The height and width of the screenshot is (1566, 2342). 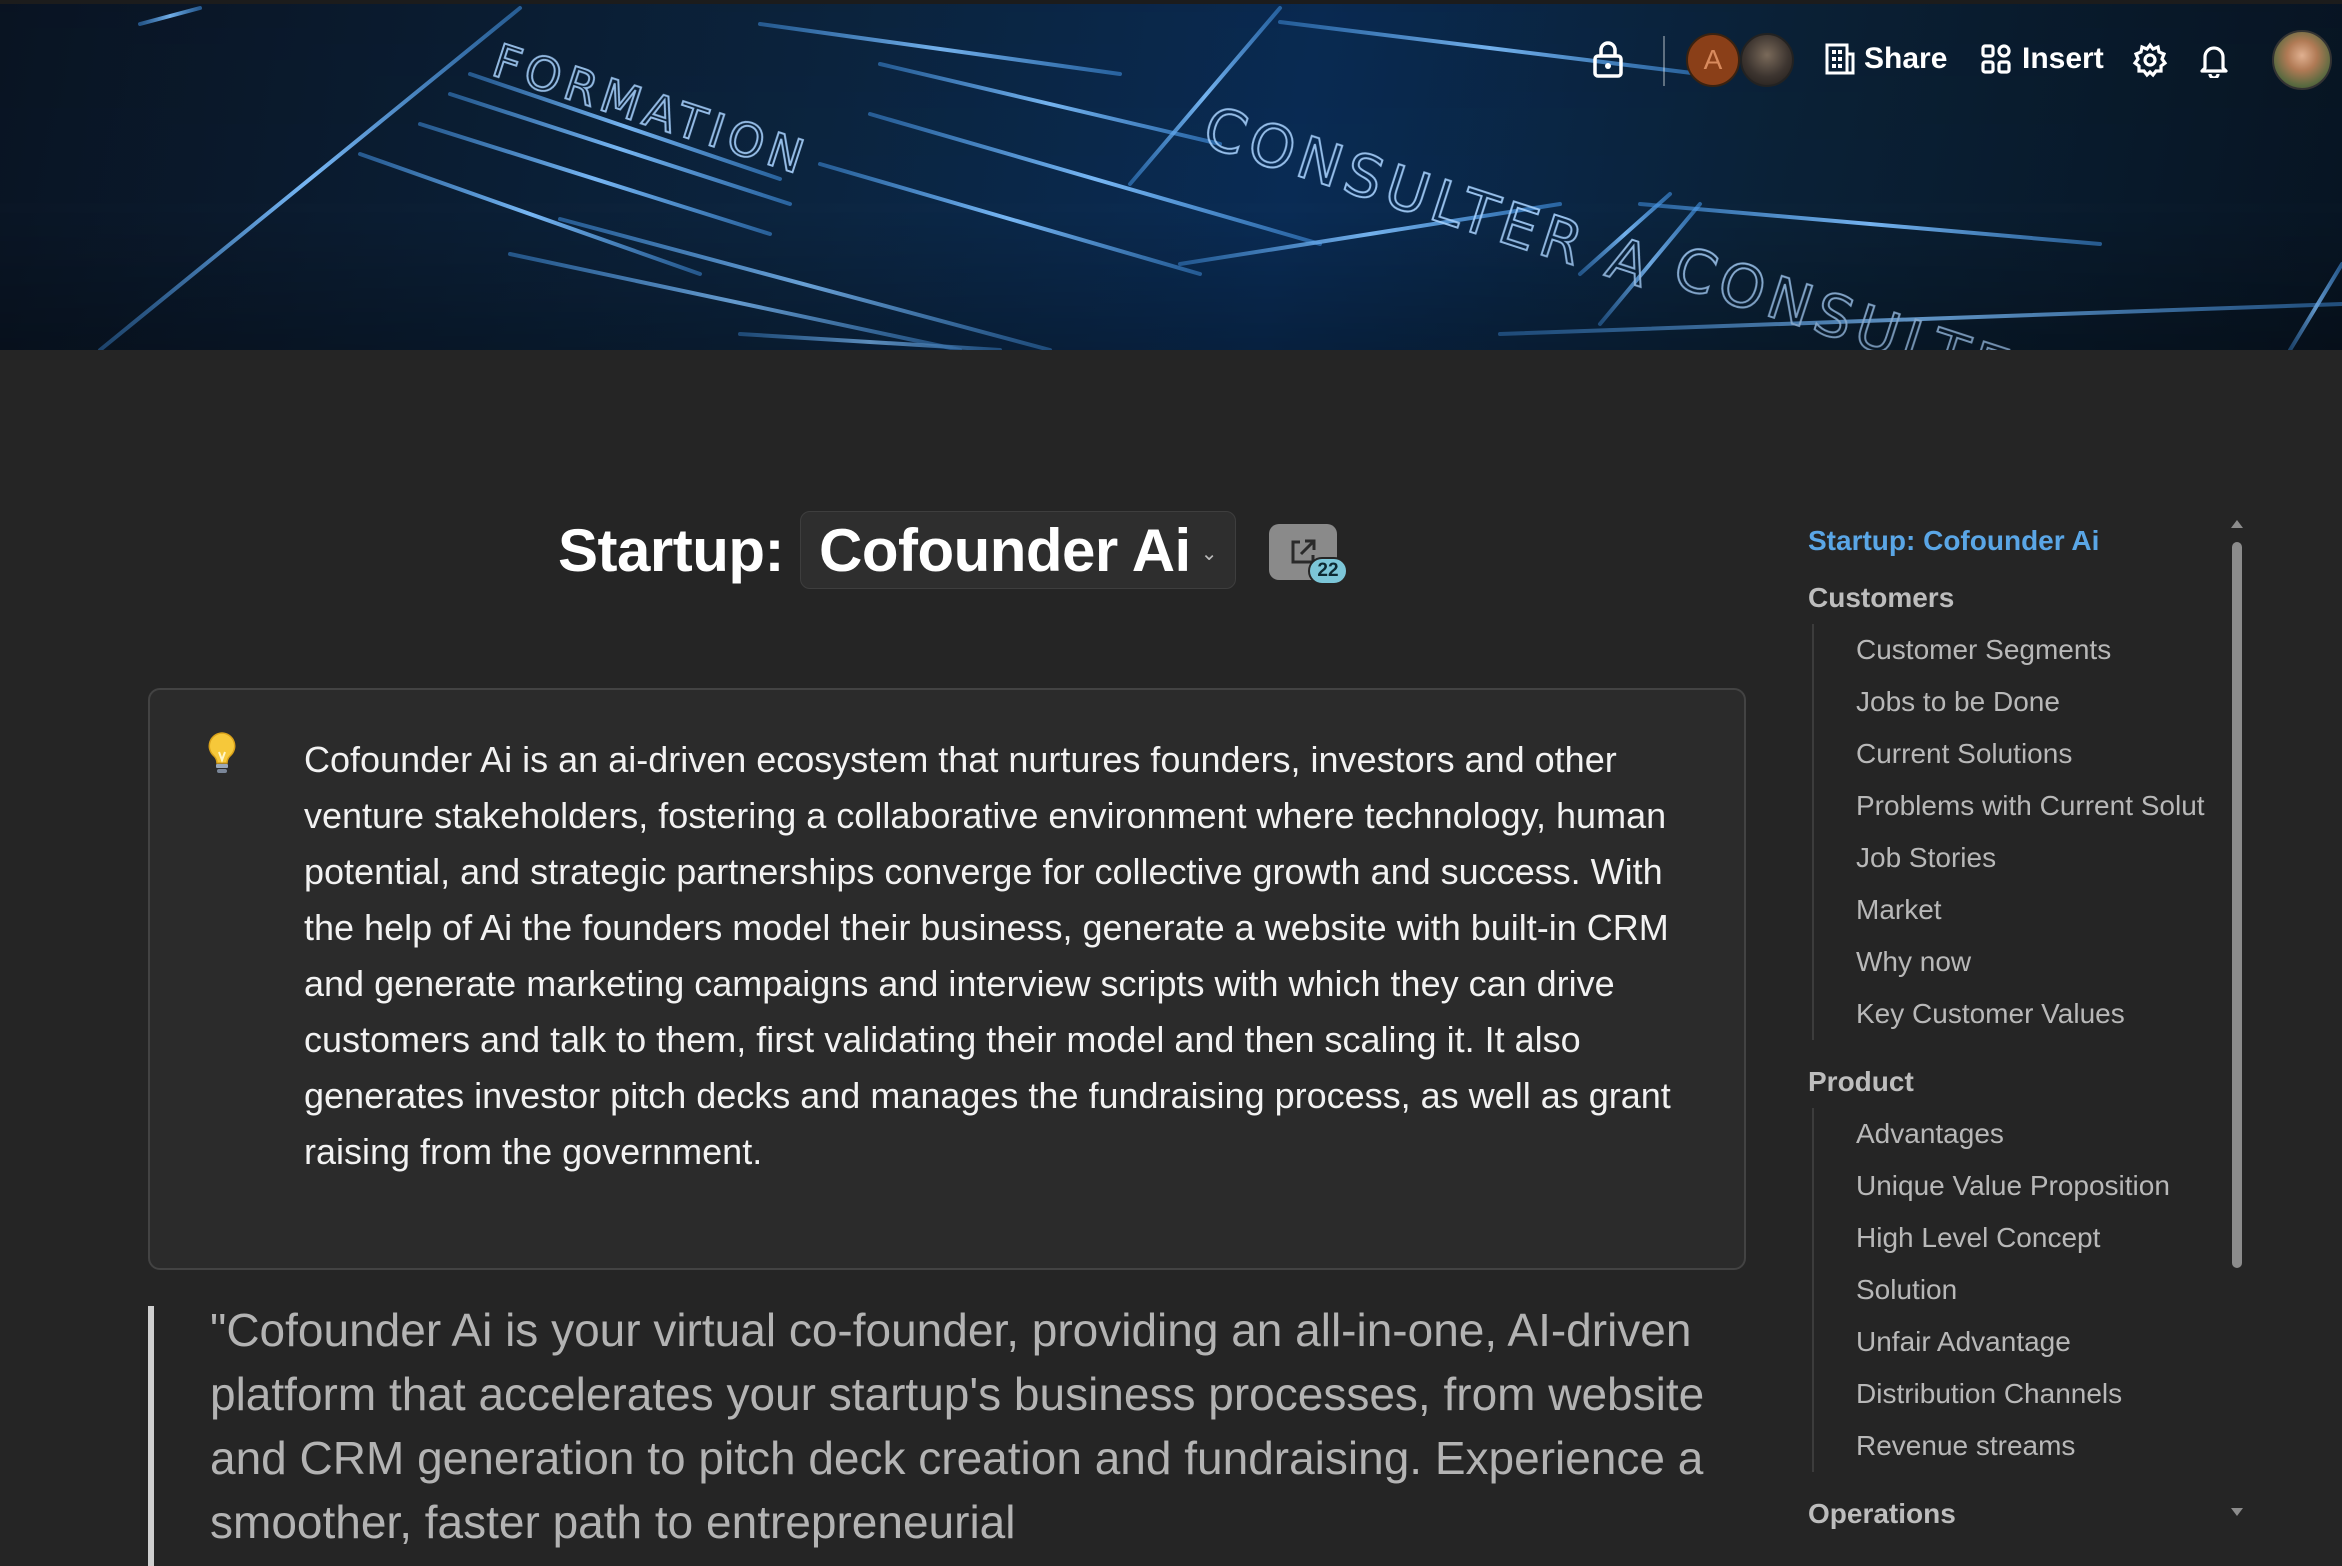 I want to click on toc-item: Why now, so click(x=2046, y=962).